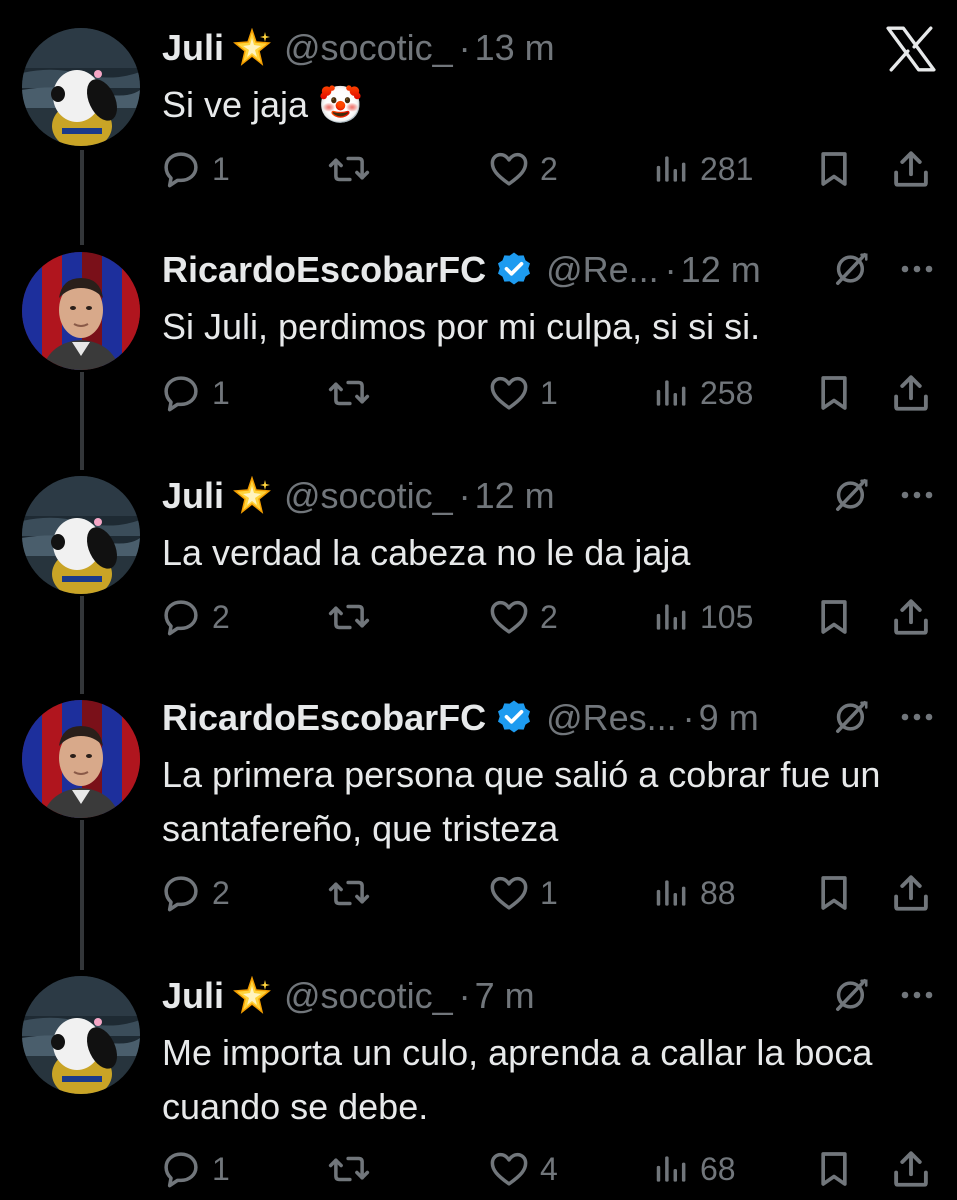  I want to click on action-bar: 2 1 88, so click(550, 893).